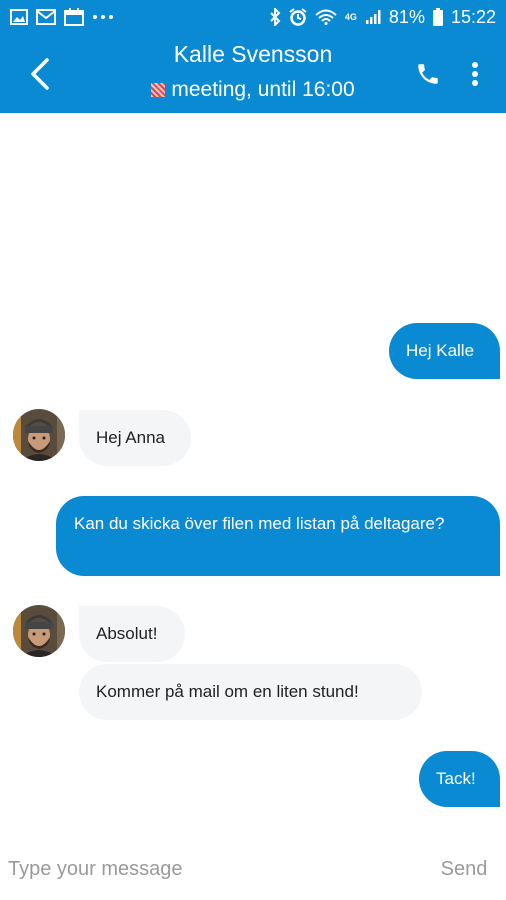  I want to click on status-bar-right: 4G 81% 15:22, so click(382, 17).